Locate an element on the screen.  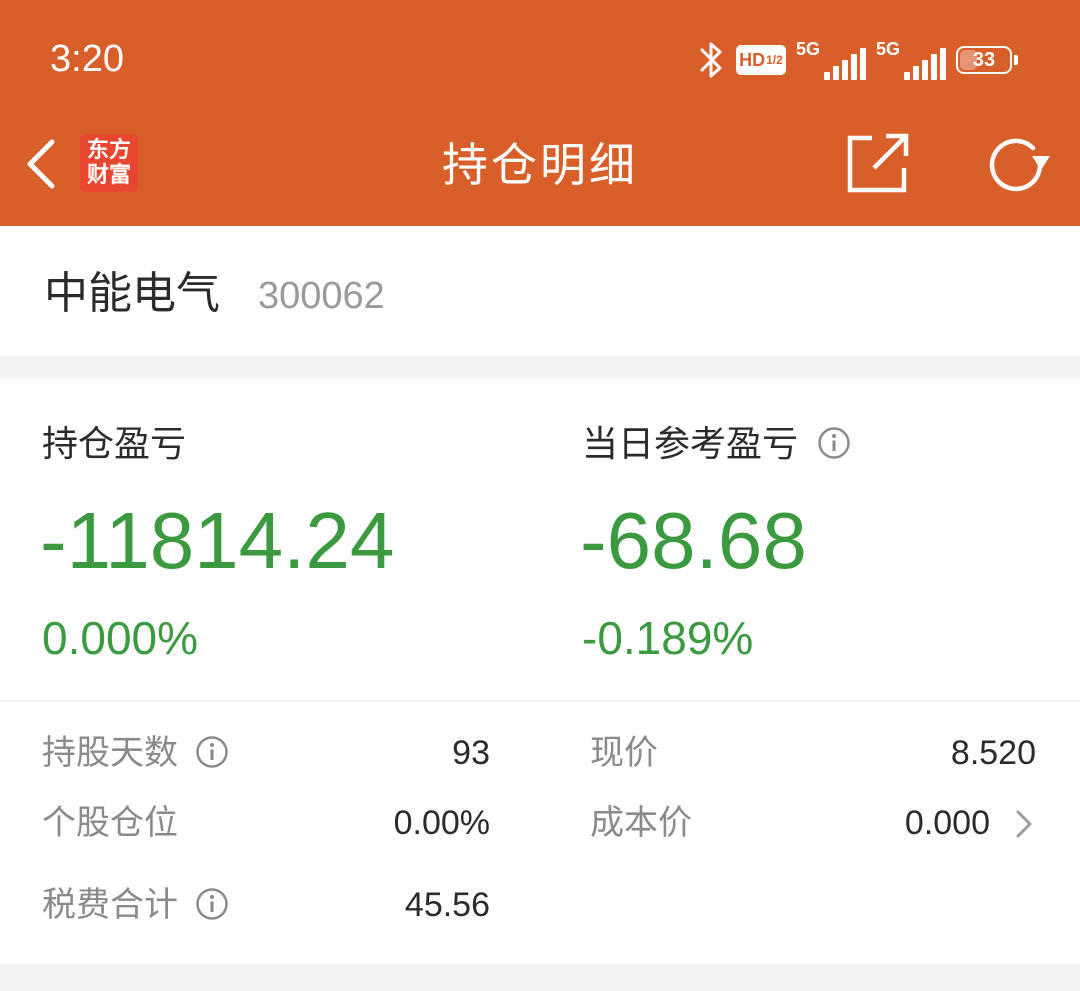
bluetooth-icon is located at coordinates (711, 60).